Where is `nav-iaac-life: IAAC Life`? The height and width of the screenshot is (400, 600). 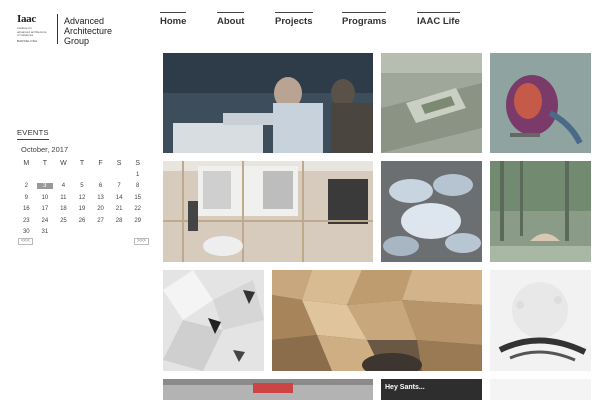
nav-iaac-life: IAAC Life is located at coordinates (438, 19).